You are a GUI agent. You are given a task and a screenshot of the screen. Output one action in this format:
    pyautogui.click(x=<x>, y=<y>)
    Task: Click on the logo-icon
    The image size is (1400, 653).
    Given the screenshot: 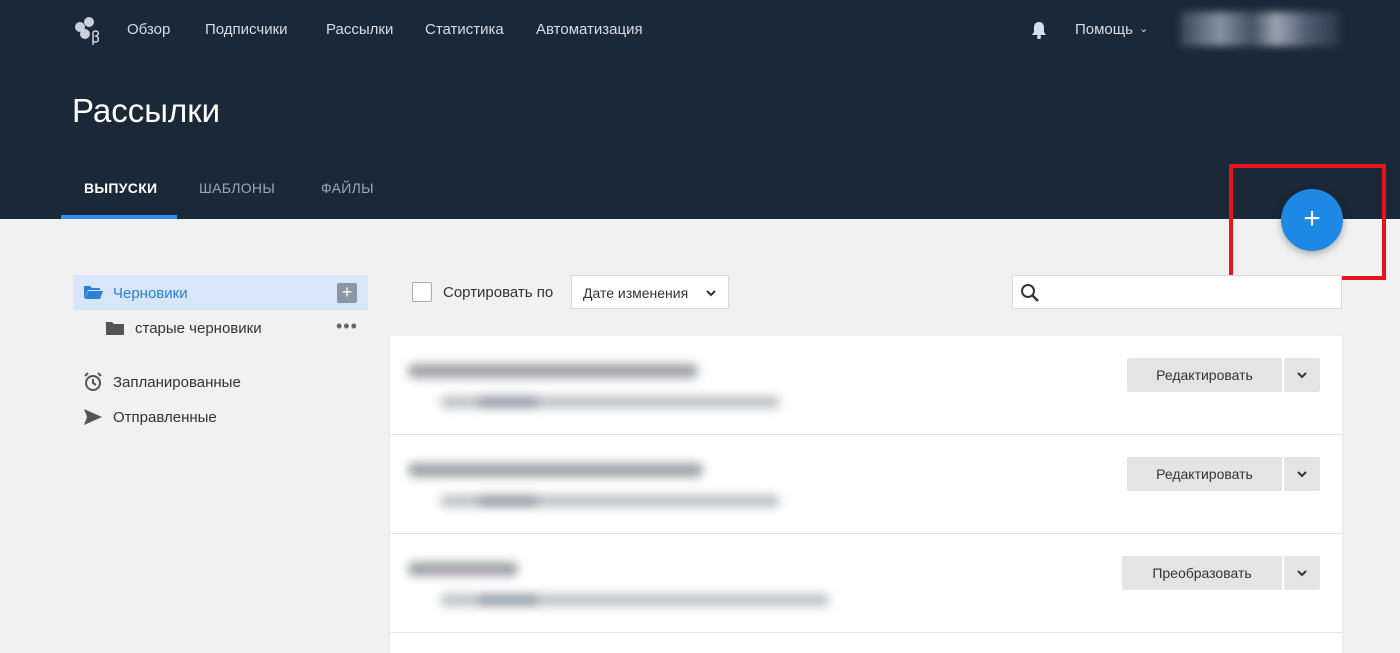 What is the action you would take?
    pyautogui.click(x=88, y=30)
    